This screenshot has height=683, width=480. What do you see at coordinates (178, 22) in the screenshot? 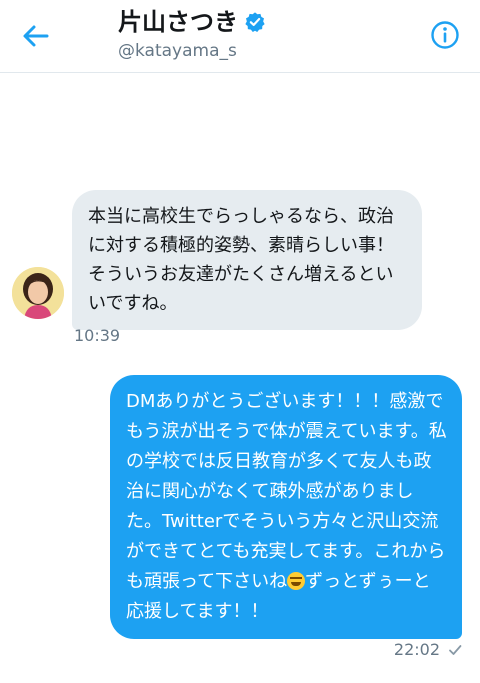
I see `contact-name: 片山さつき` at bounding box center [178, 22].